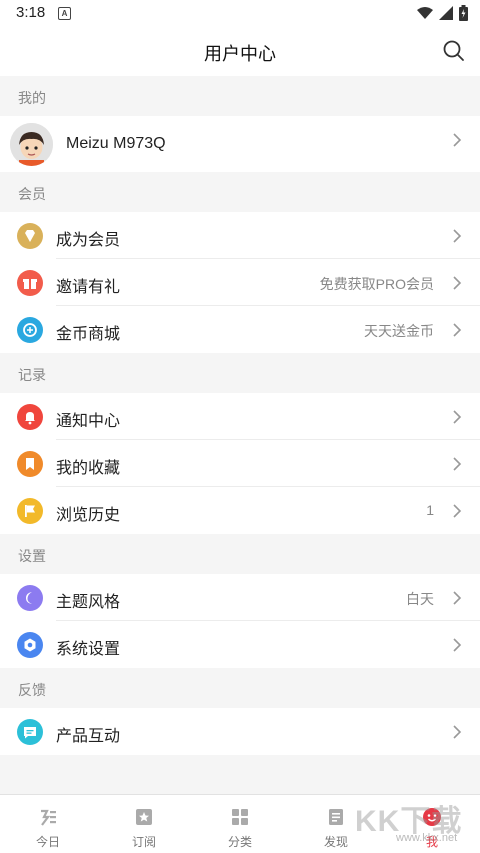  What do you see at coordinates (30, 330) in the screenshot?
I see `coin-icon` at bounding box center [30, 330].